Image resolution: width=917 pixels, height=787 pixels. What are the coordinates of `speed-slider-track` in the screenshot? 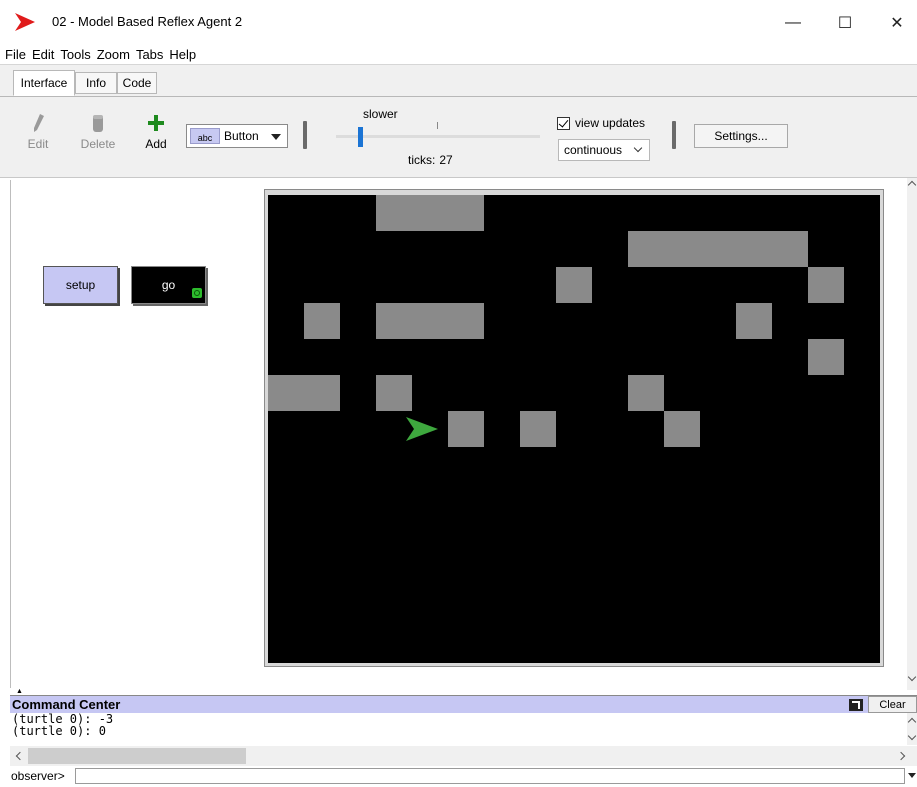 It's located at (438, 136).